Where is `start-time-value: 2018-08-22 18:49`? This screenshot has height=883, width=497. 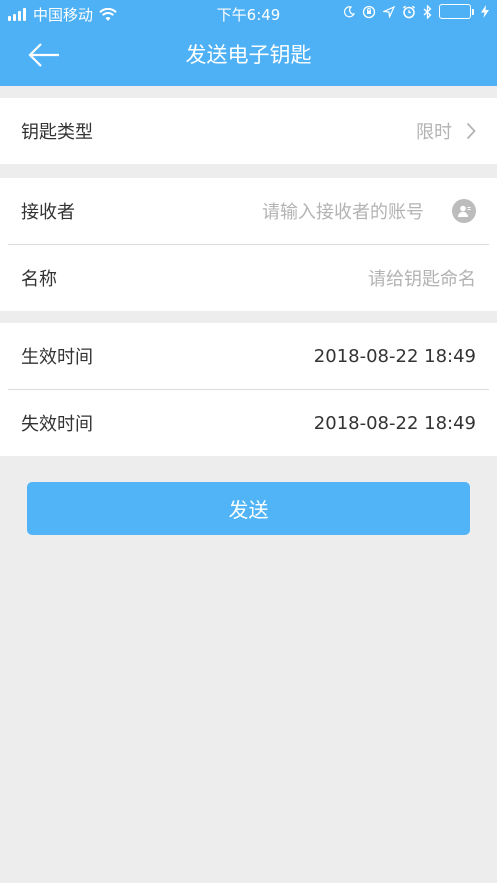
start-time-value: 2018-08-22 18:49 is located at coordinates (395, 356).